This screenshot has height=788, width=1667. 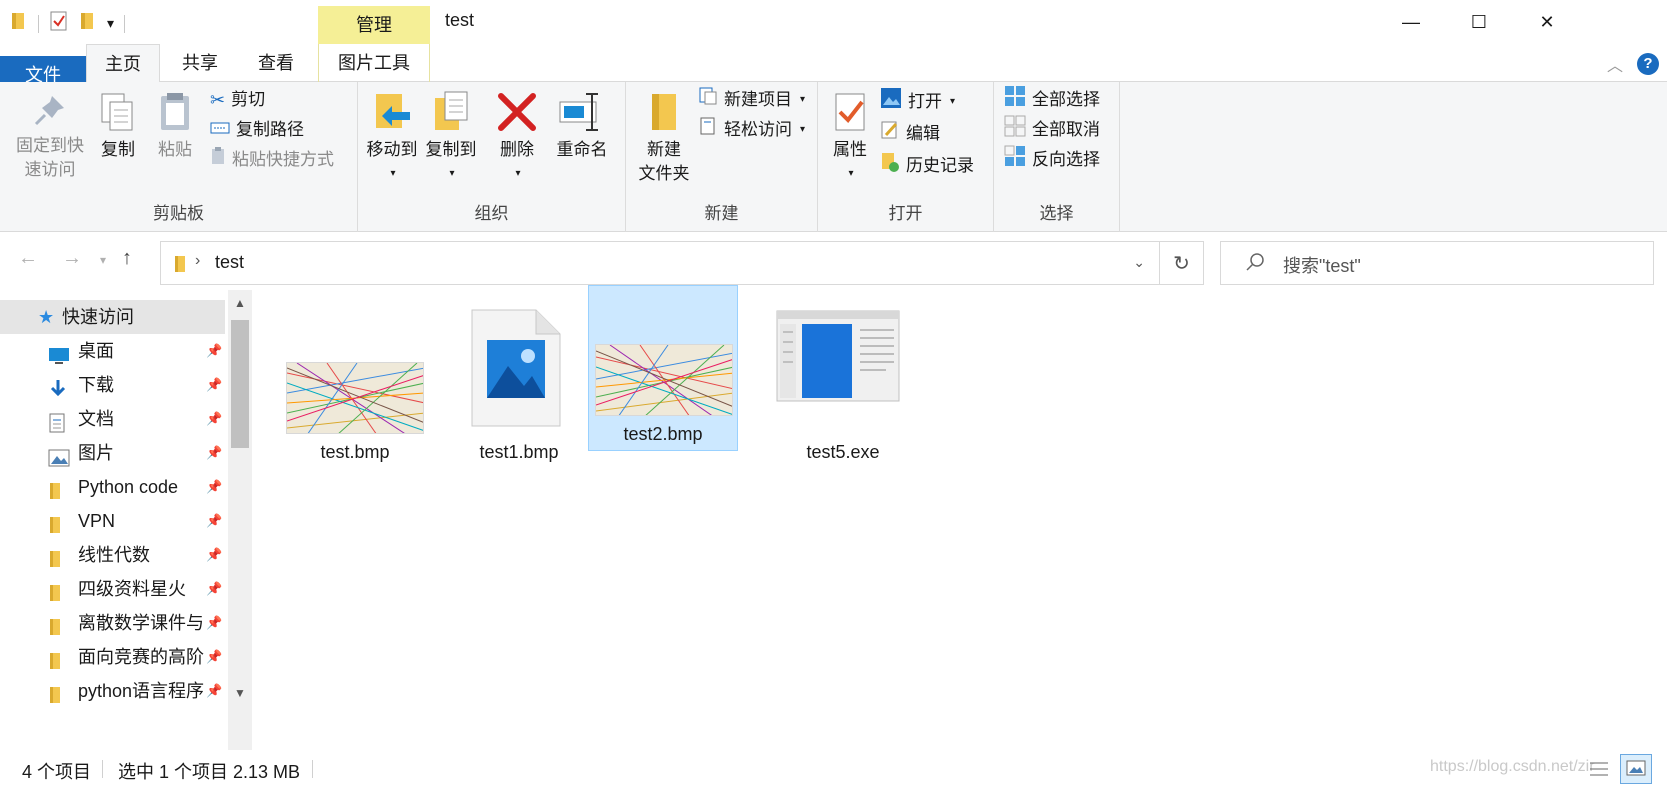 I want to click on selection-info: 选中 1 个项目 2.13 MB, so click(x=209, y=772).